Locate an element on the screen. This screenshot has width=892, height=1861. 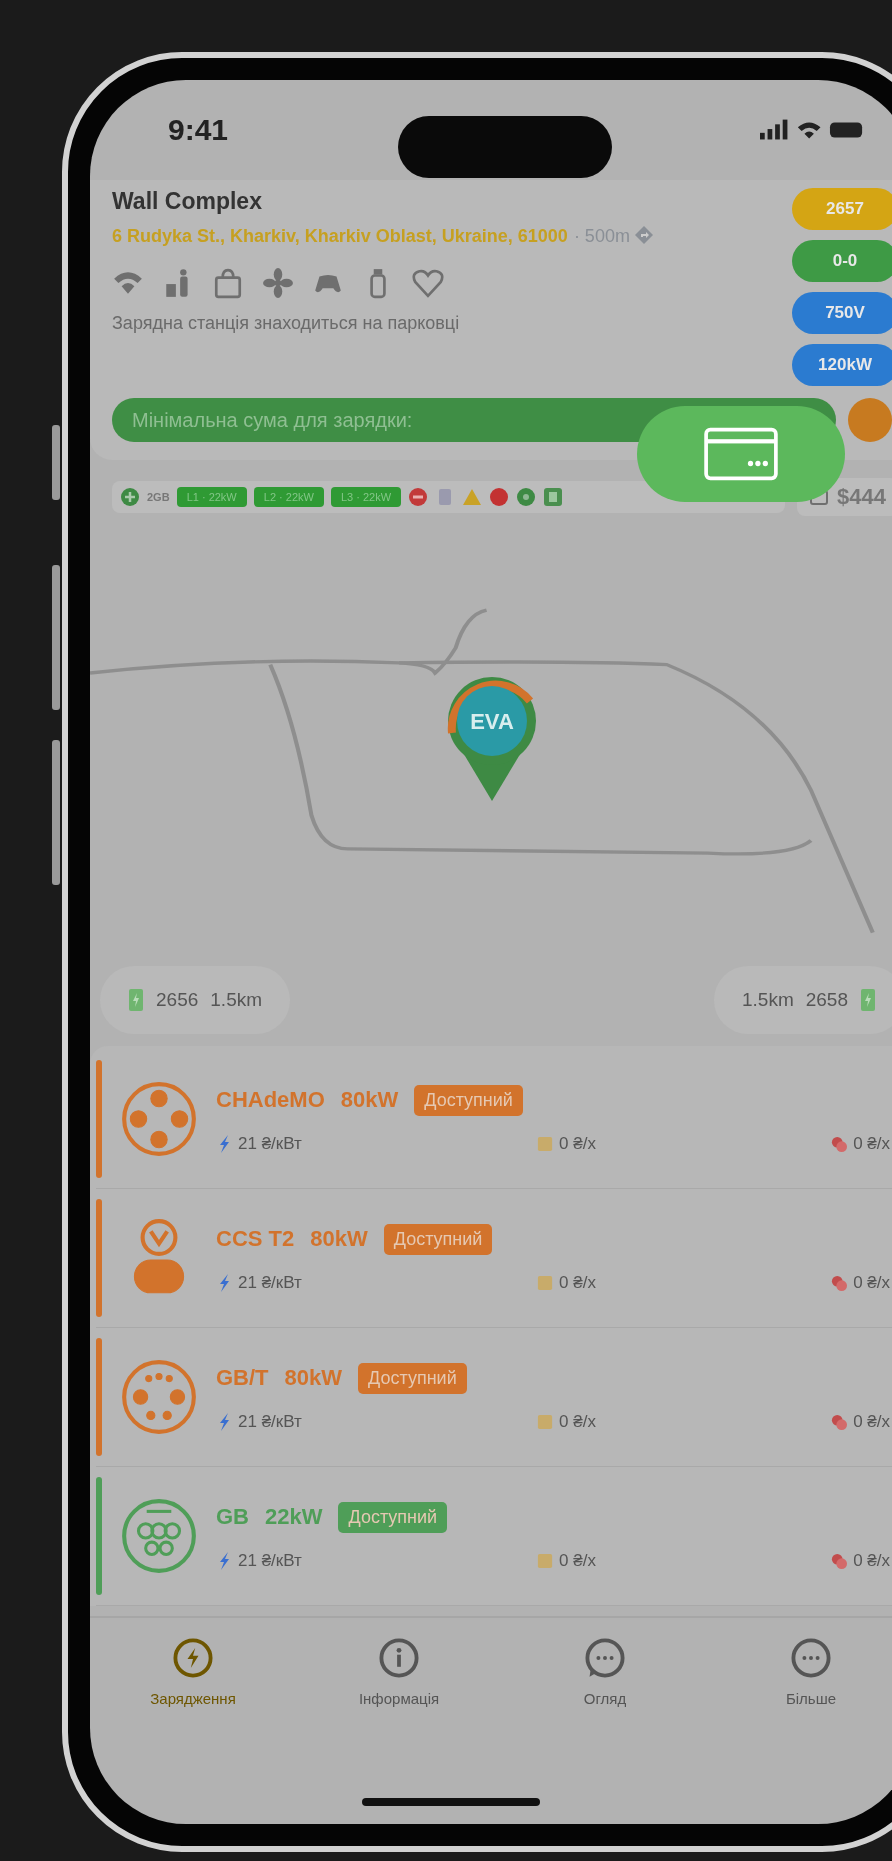
connector-row: GB/T 80kW Доступний 21 ₴/кВт 0 ₴/х 0 ₴/х is located at coordinates (494, 1397).